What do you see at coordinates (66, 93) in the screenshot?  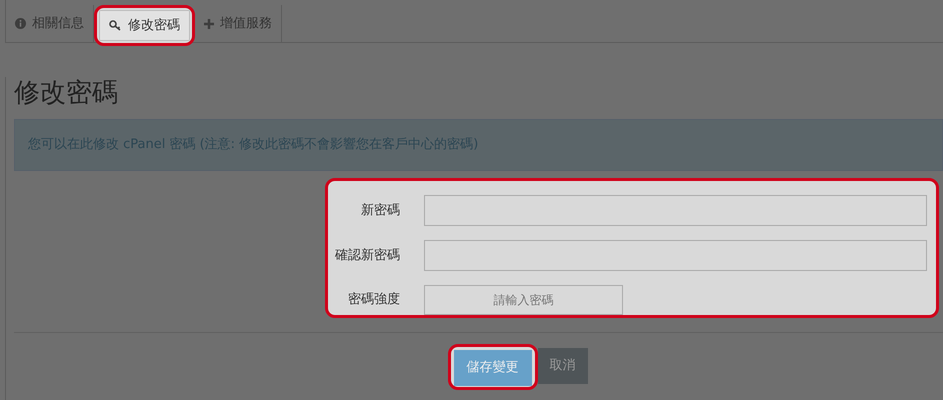 I see `page-heading: 修改密碼` at bounding box center [66, 93].